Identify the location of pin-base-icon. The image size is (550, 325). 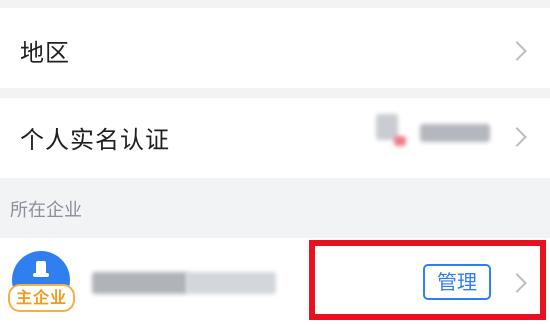
(41, 275).